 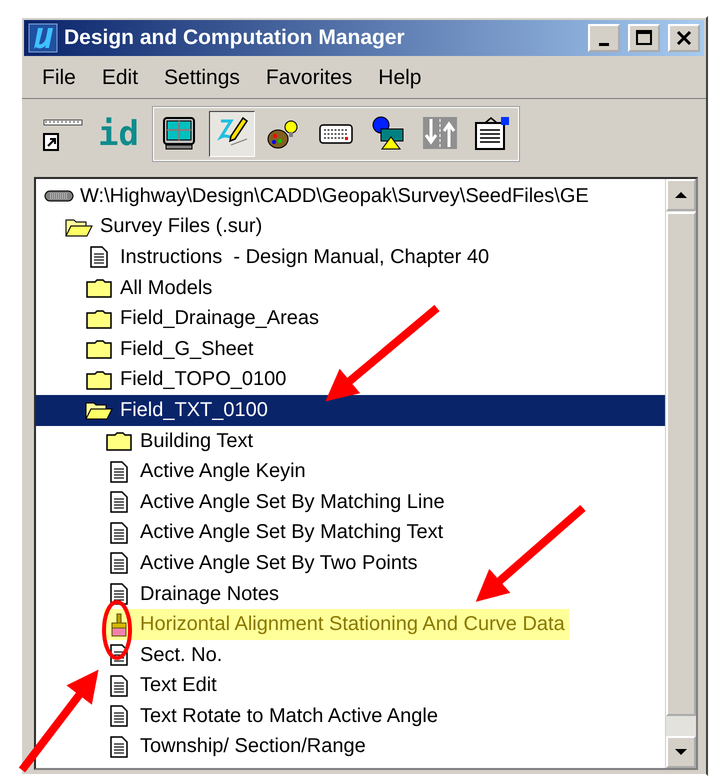 I want to click on tree-row: Horizontal Alignment Stationing And Curve Data, so click(x=350, y=624).